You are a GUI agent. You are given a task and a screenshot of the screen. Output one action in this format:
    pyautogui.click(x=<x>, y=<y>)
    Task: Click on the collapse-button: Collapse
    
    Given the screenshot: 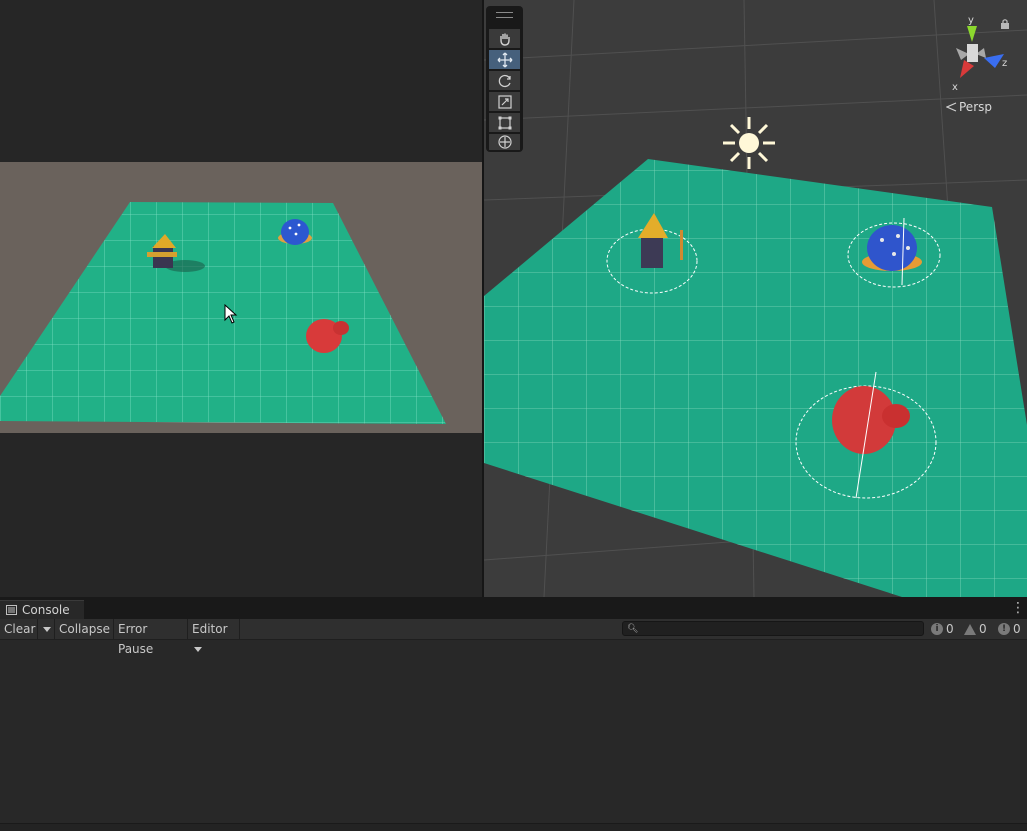 What is the action you would take?
    pyautogui.click(x=84, y=629)
    